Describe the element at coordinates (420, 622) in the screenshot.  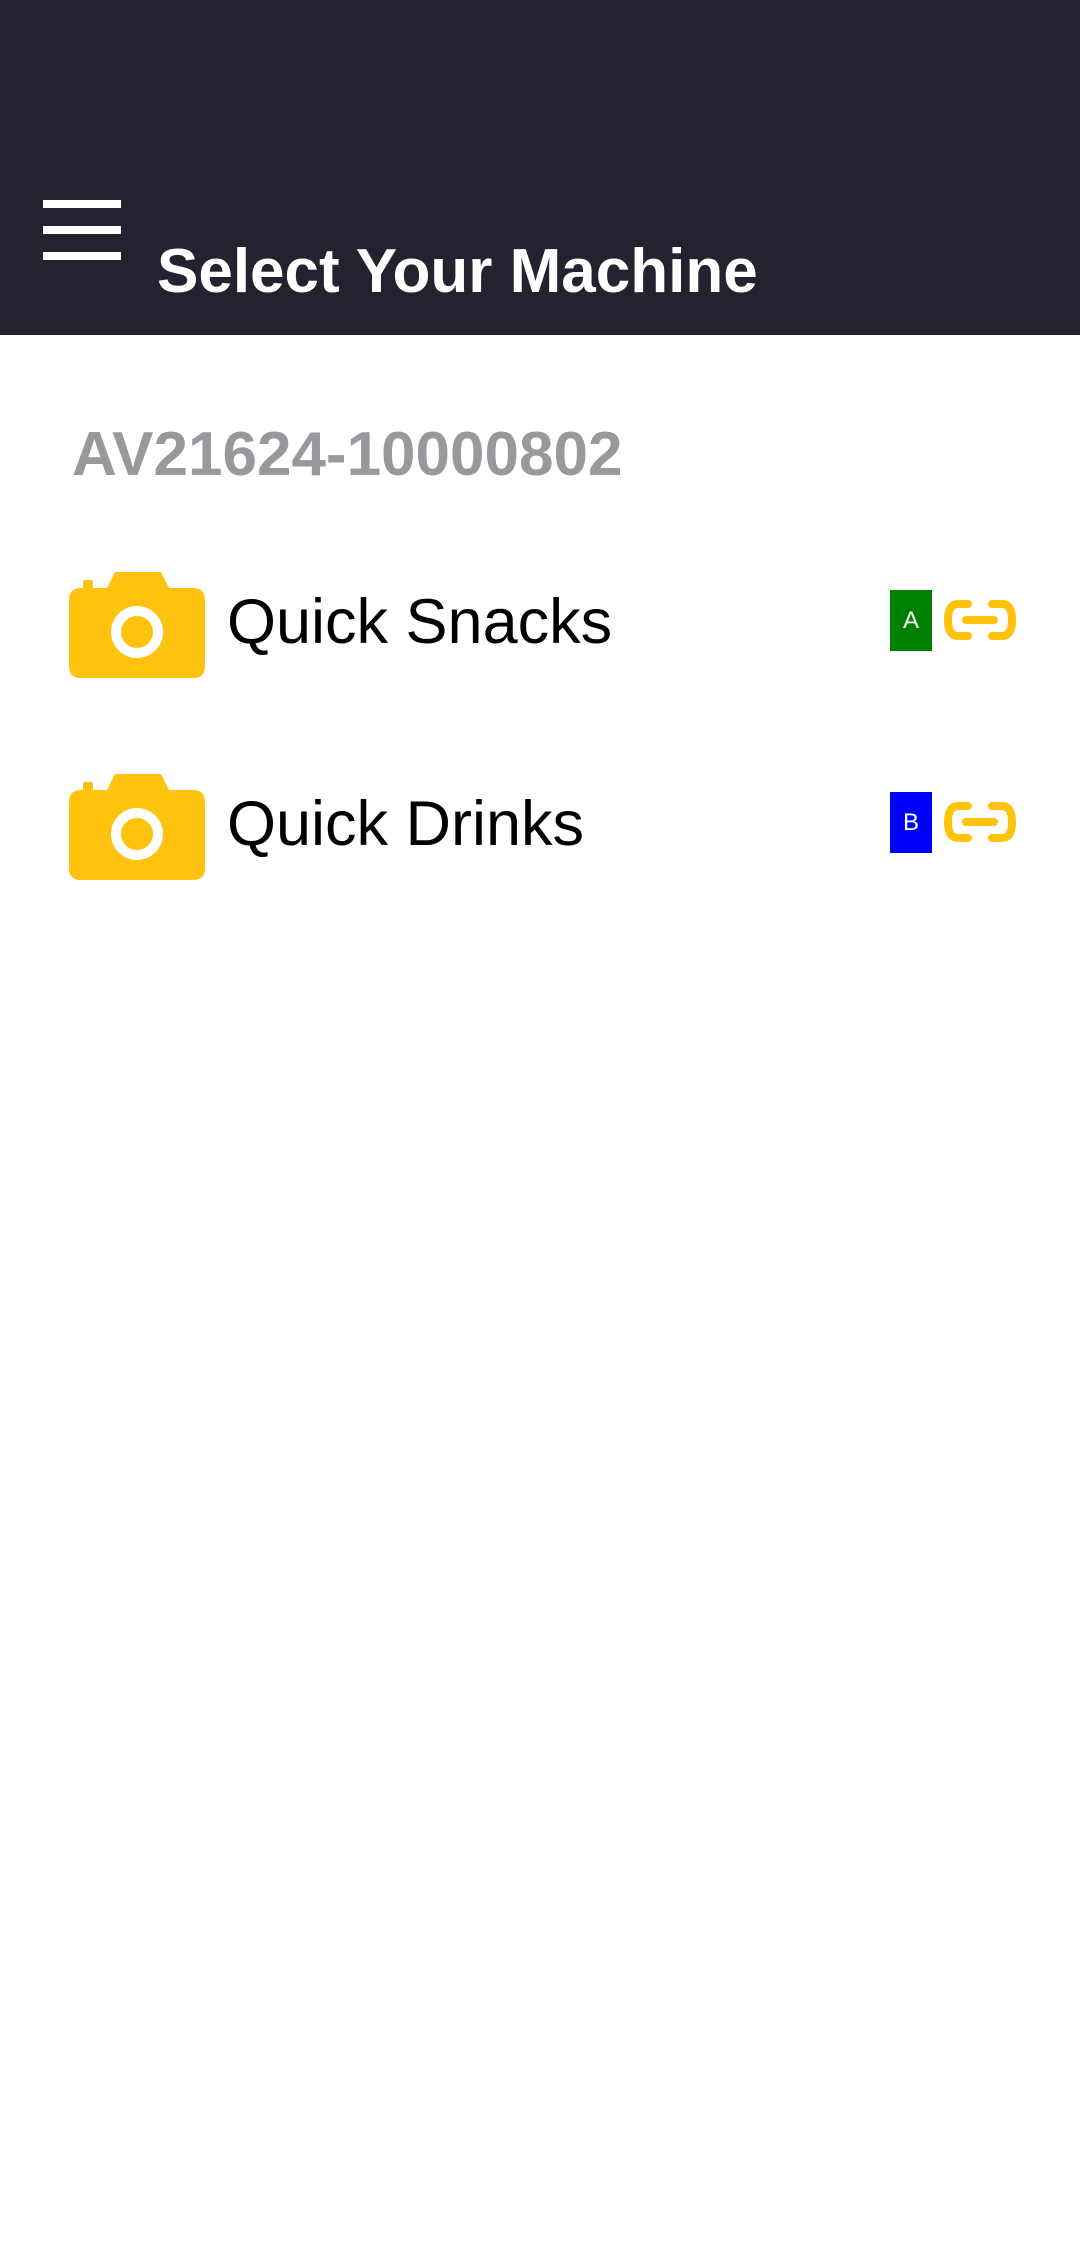
I see `machine-name: Quick Snacks` at that location.